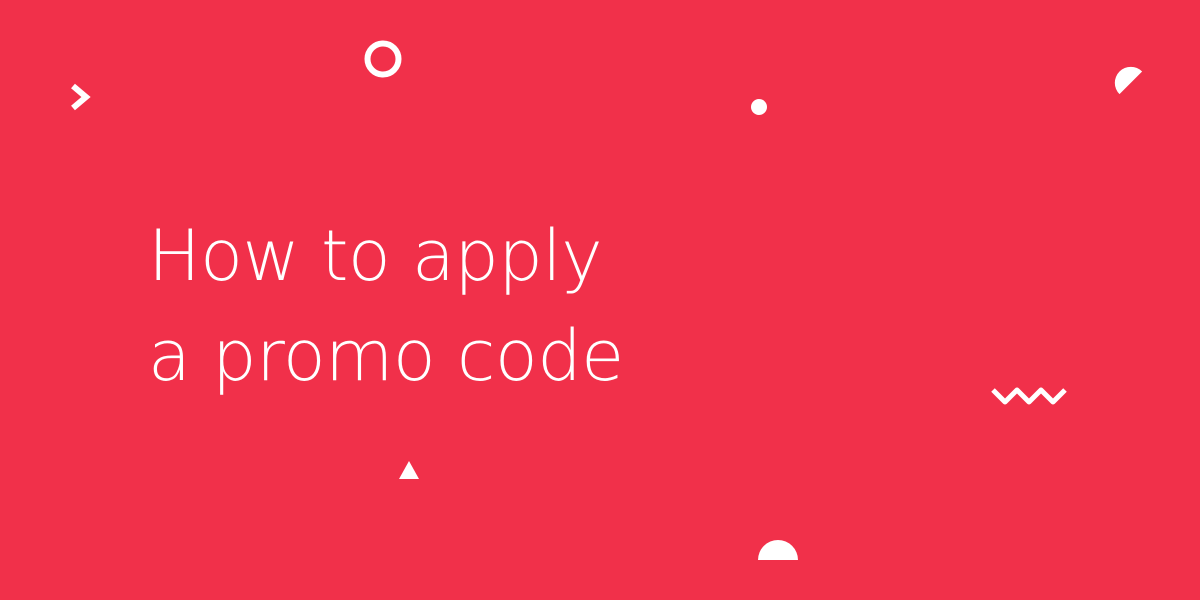 The width and height of the screenshot is (1200, 600). Describe the element at coordinates (383, 59) in the screenshot. I see `ring-icon` at that location.